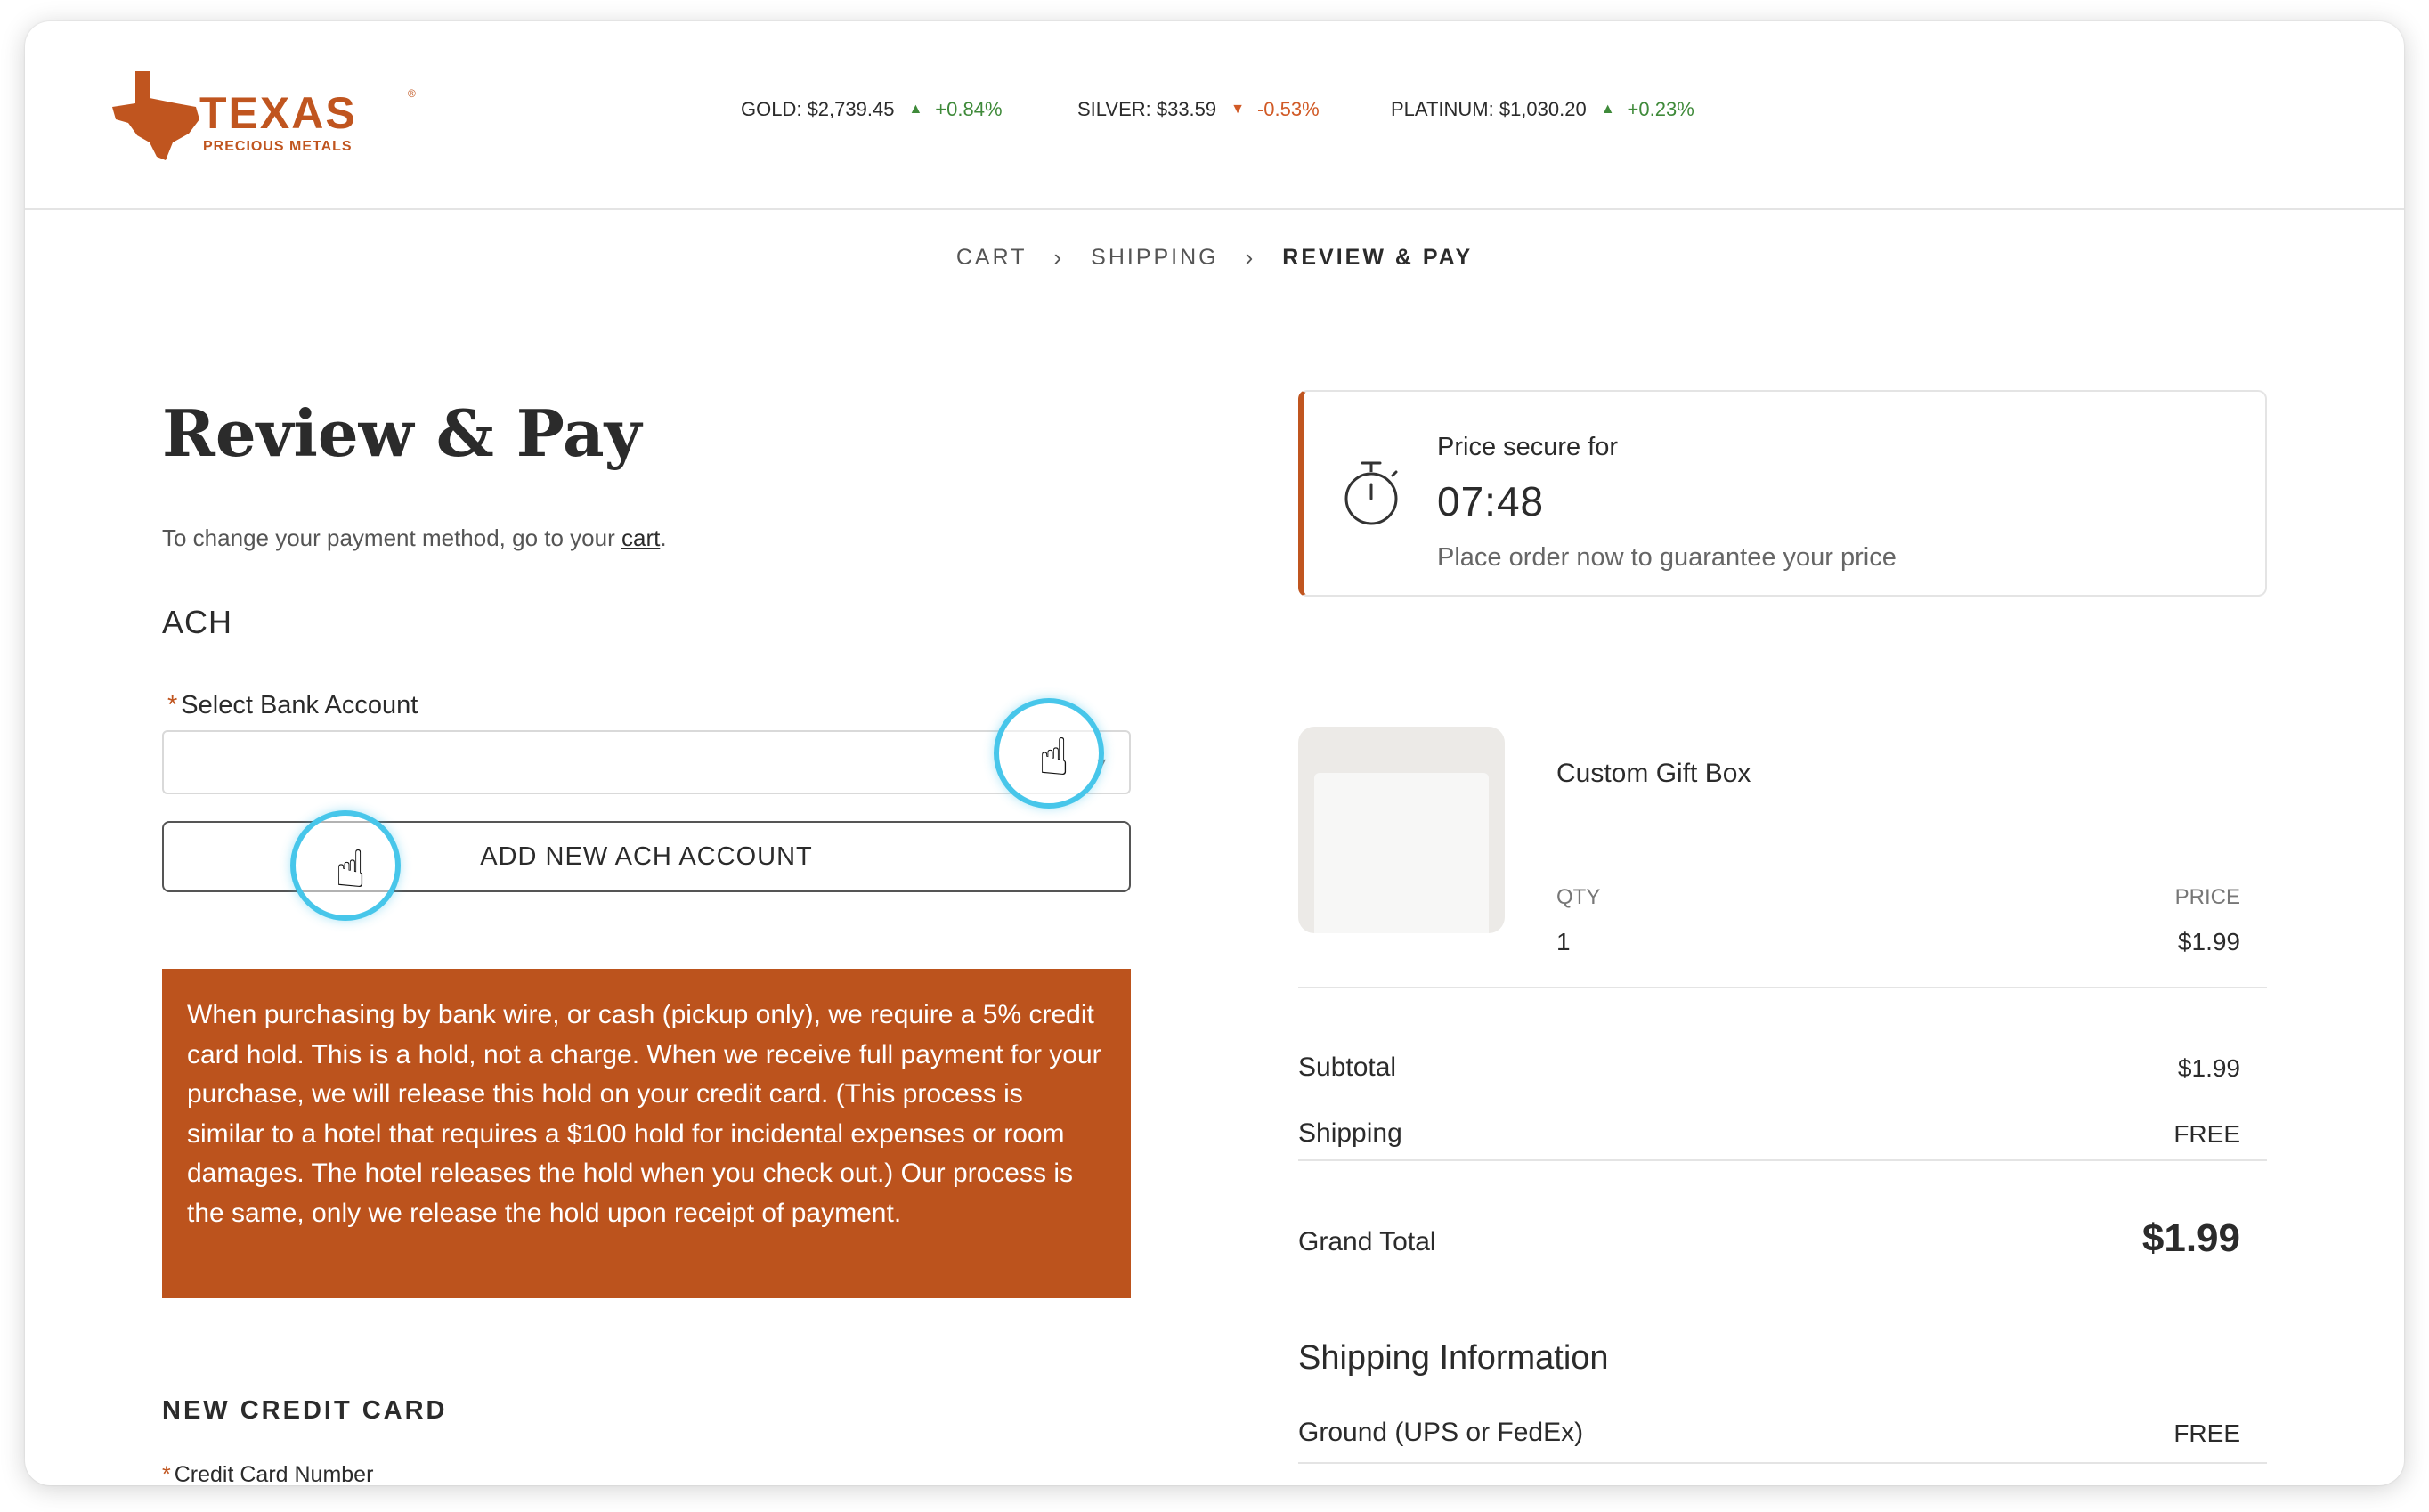 This screenshot has height=1512, width=2429. What do you see at coordinates (1350, 1133) in the screenshot?
I see `shipping-label: Shipping` at bounding box center [1350, 1133].